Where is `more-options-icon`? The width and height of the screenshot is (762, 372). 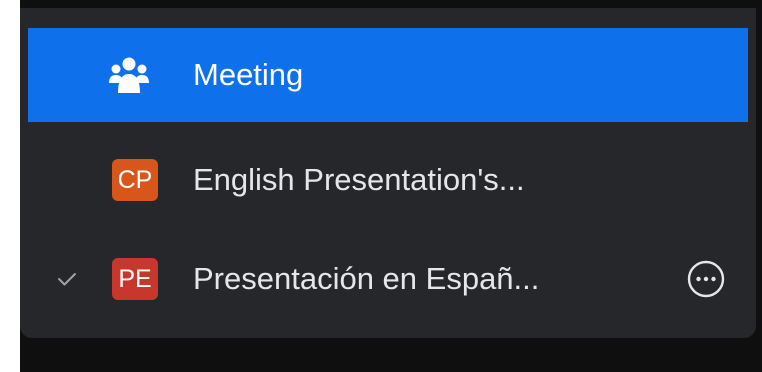
more-options-icon is located at coordinates (706, 279).